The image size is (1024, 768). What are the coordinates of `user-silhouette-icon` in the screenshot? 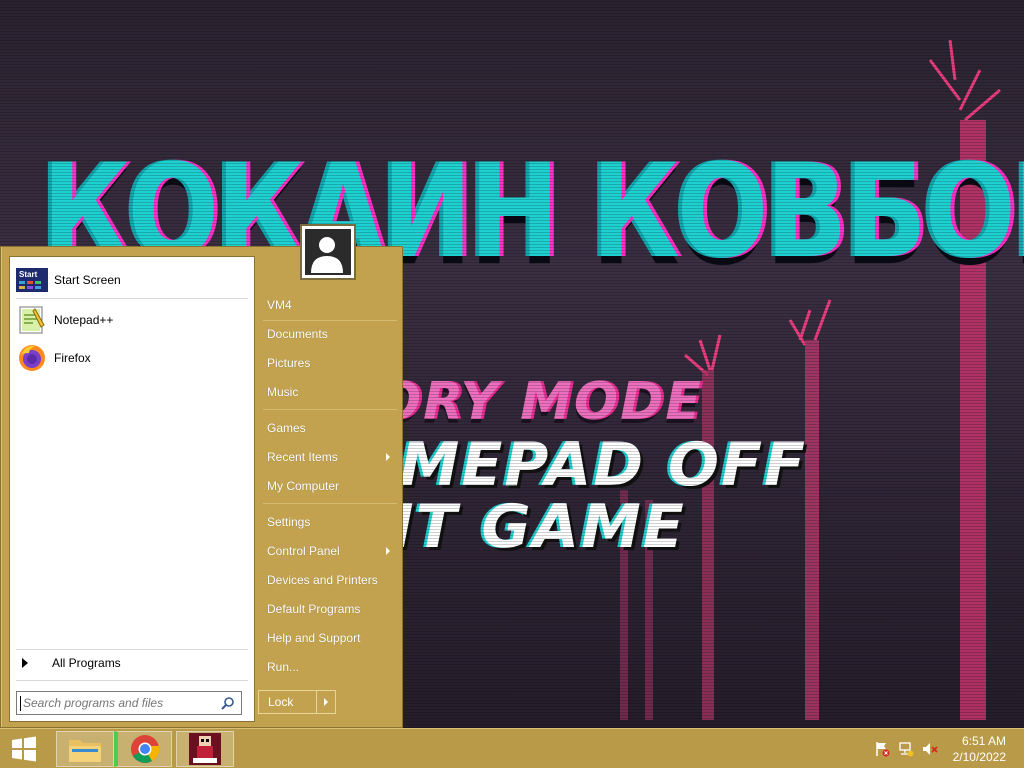 It's located at (327, 251).